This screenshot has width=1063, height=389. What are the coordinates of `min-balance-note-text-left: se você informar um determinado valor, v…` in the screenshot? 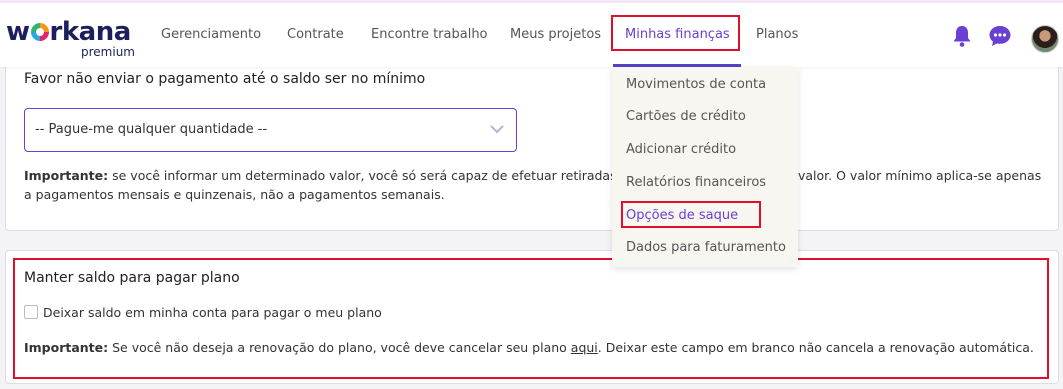 It's located at (368, 175).